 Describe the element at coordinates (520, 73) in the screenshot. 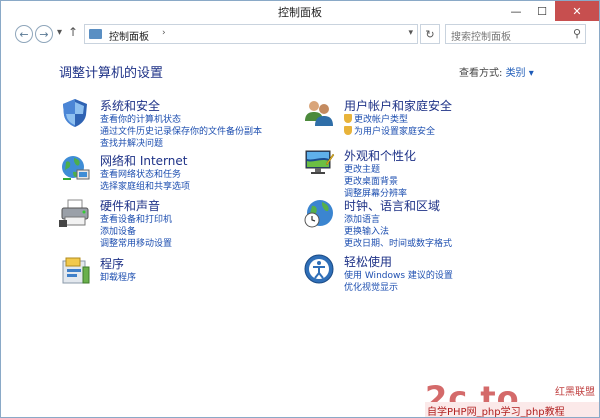

I see `view-by-dropdown: 类别 ▾` at that location.